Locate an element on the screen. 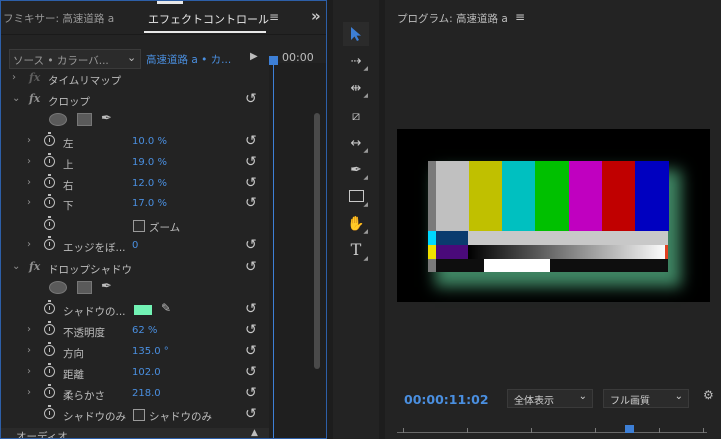  param-row-shadow-only: シャドウのみ シャドウのみ ↺ is located at coordinates (135, 415).